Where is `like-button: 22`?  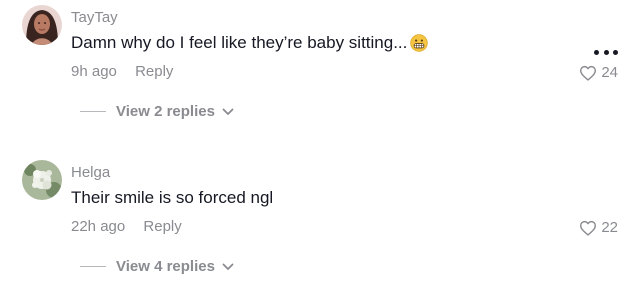
like-button: 22 is located at coordinates (598, 227).